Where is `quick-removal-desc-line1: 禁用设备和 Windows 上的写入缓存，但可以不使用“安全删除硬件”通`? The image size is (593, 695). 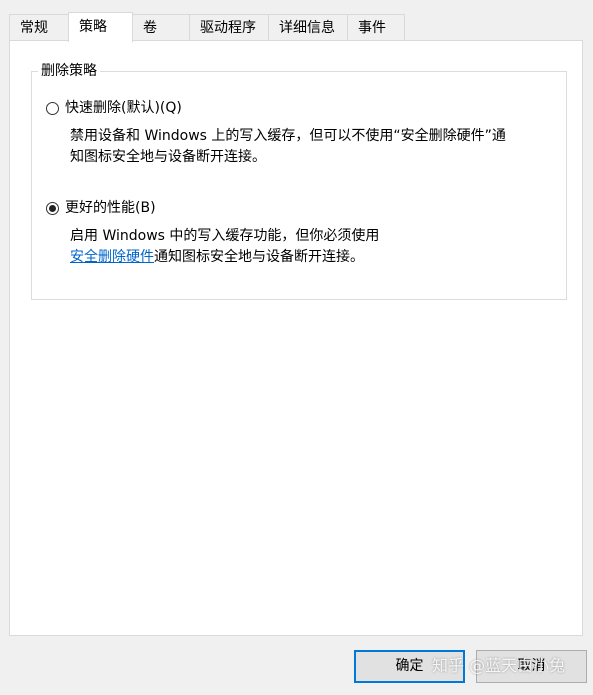 quick-removal-desc-line1: 禁用设备和 Windows 上的写入缓存，但可以不使用“安全删除硬件”通 is located at coordinates (288, 136).